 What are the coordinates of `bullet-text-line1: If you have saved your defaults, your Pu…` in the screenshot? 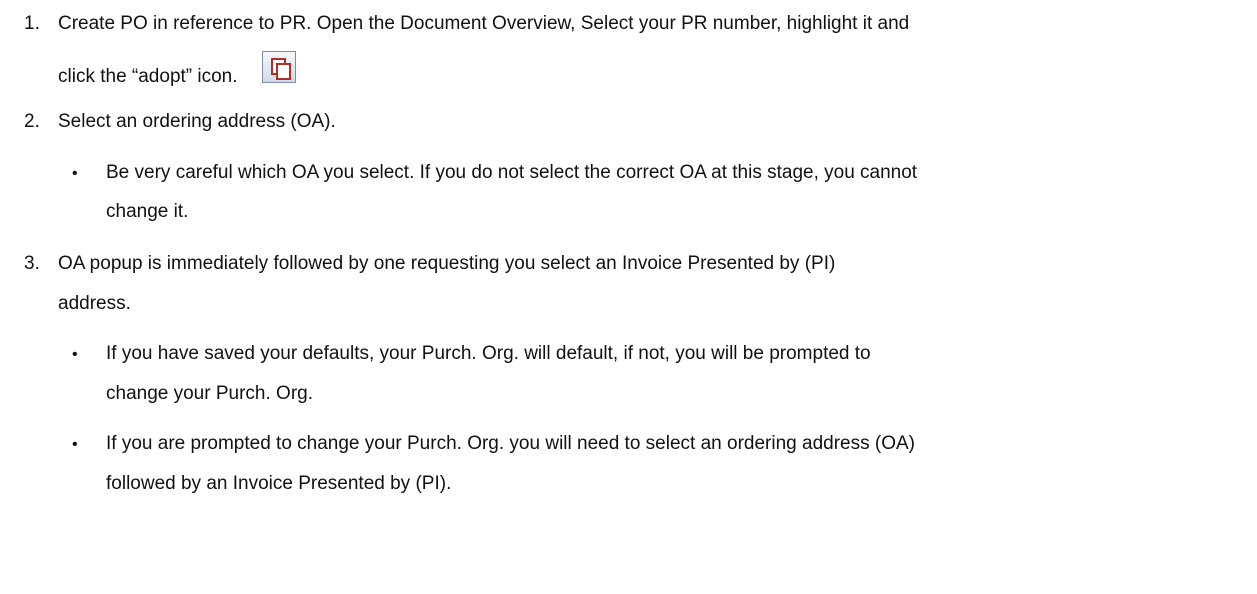 It's located at (488, 353).